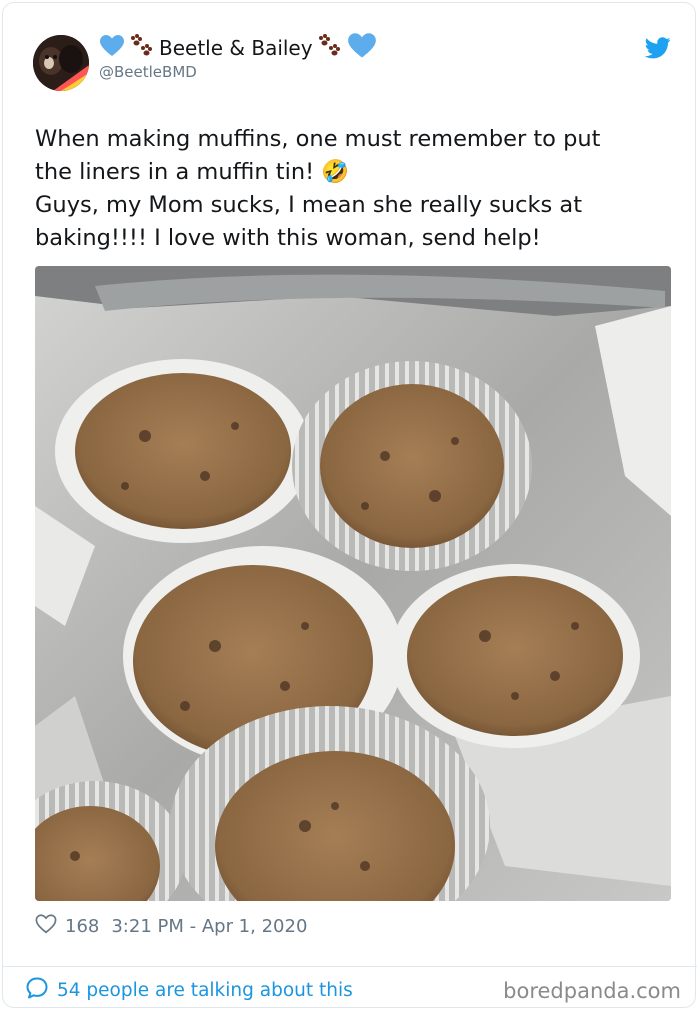 This screenshot has width=700, height=1012. I want to click on tweet-meta: 168 3:21 PM - Apr 1, 2020, so click(171, 926).